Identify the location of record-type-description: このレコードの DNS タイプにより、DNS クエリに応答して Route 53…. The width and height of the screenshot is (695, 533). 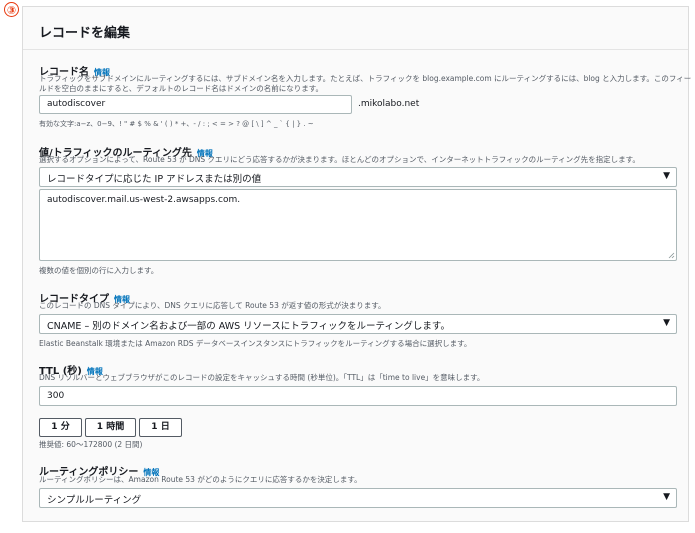
(212, 305).